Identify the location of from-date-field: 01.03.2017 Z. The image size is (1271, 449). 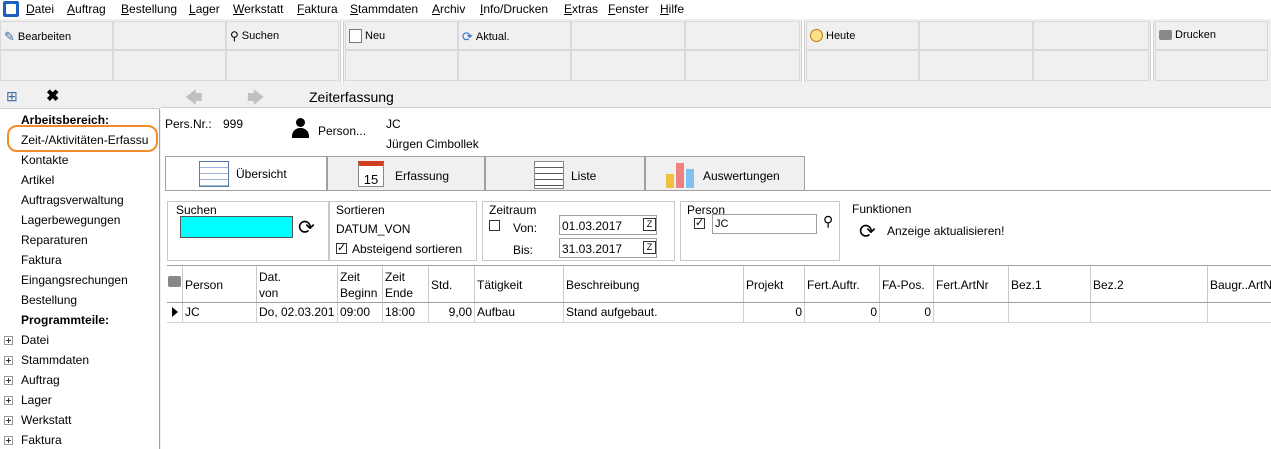
(608, 225).